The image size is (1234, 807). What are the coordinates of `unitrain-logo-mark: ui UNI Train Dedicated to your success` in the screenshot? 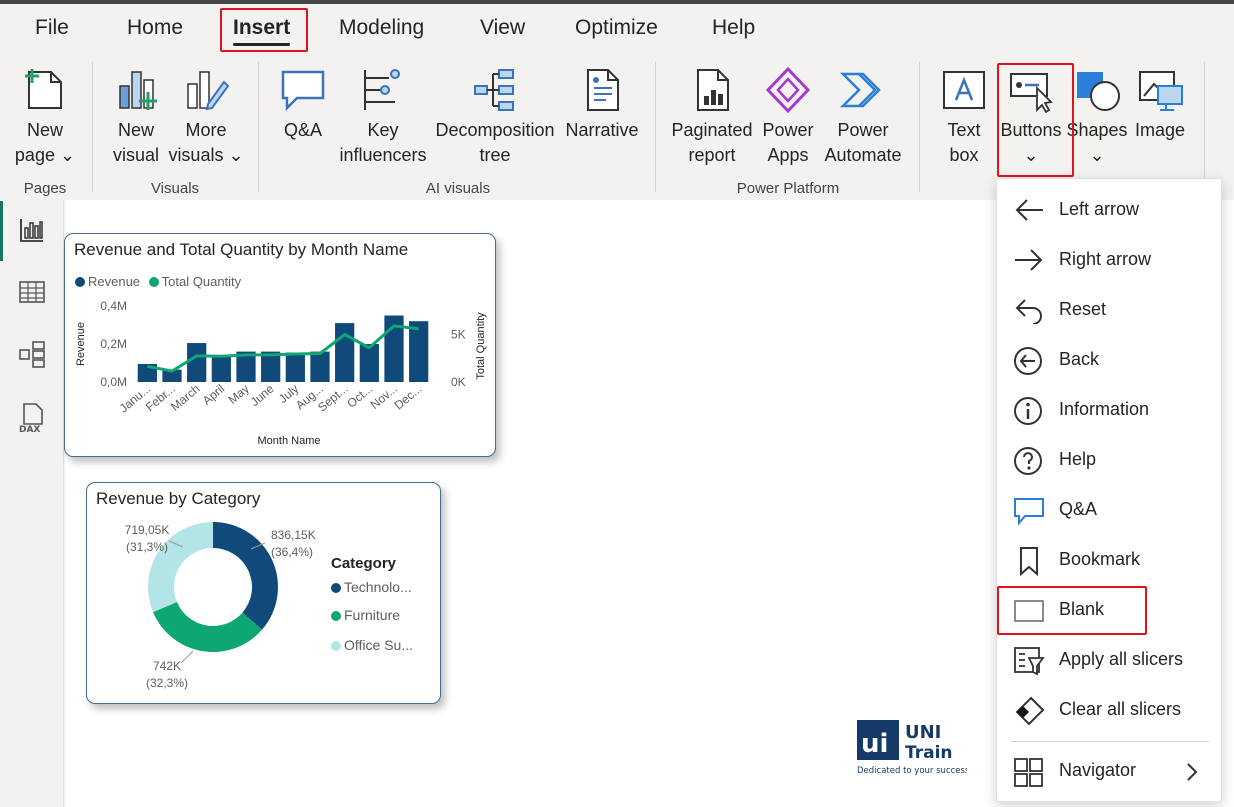 It's located at (913, 748).